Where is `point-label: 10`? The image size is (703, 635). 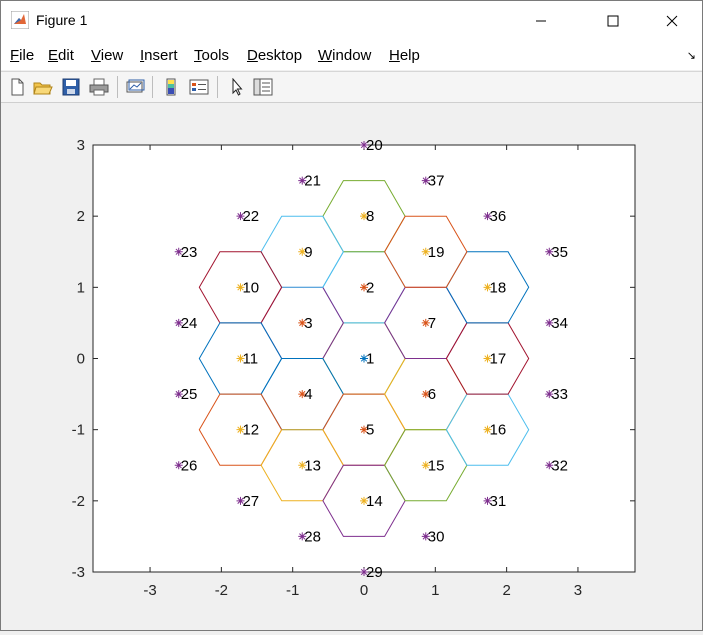 point-label: 10 is located at coordinates (250, 287).